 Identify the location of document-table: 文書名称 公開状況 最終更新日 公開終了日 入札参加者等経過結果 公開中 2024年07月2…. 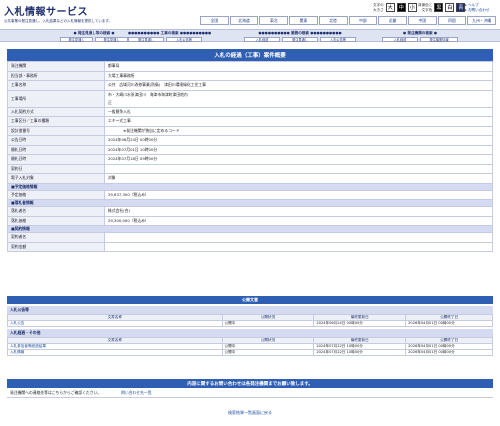
(250, 346).